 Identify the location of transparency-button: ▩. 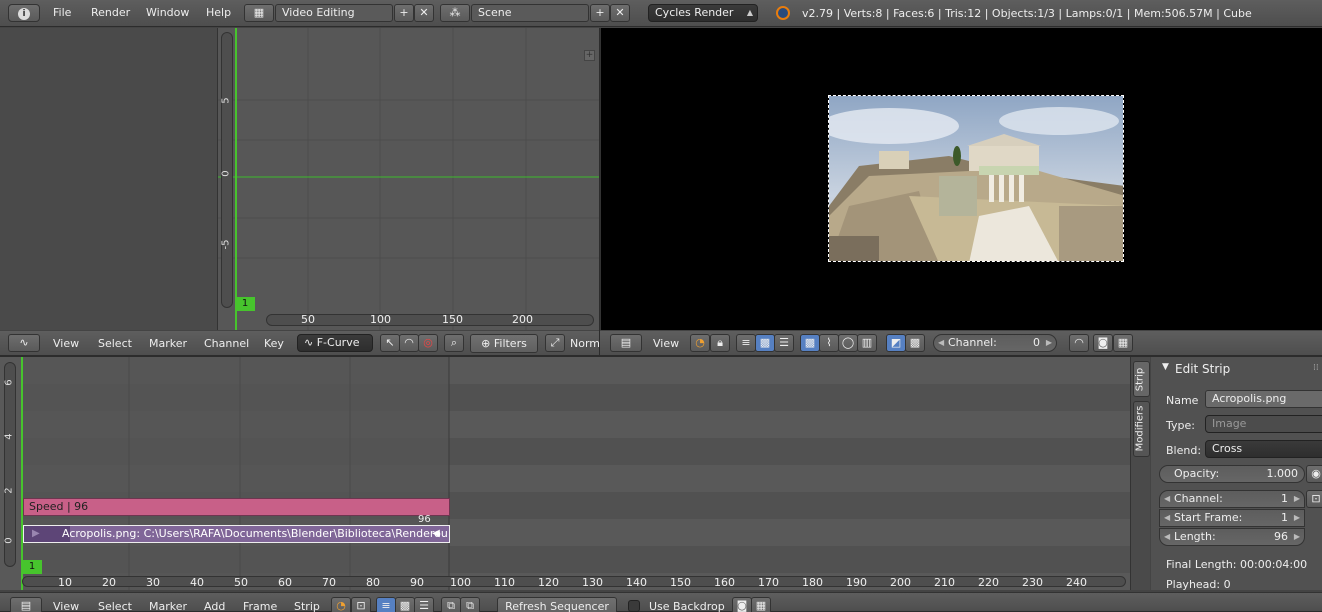
(915, 343).